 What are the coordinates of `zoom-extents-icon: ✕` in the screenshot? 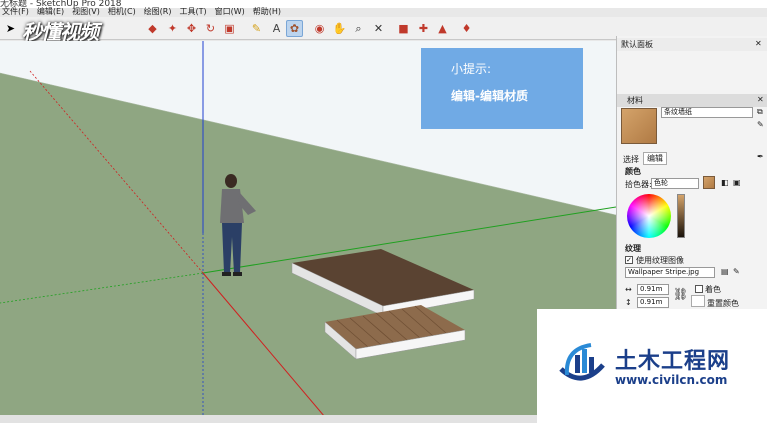 It's located at (378, 28).